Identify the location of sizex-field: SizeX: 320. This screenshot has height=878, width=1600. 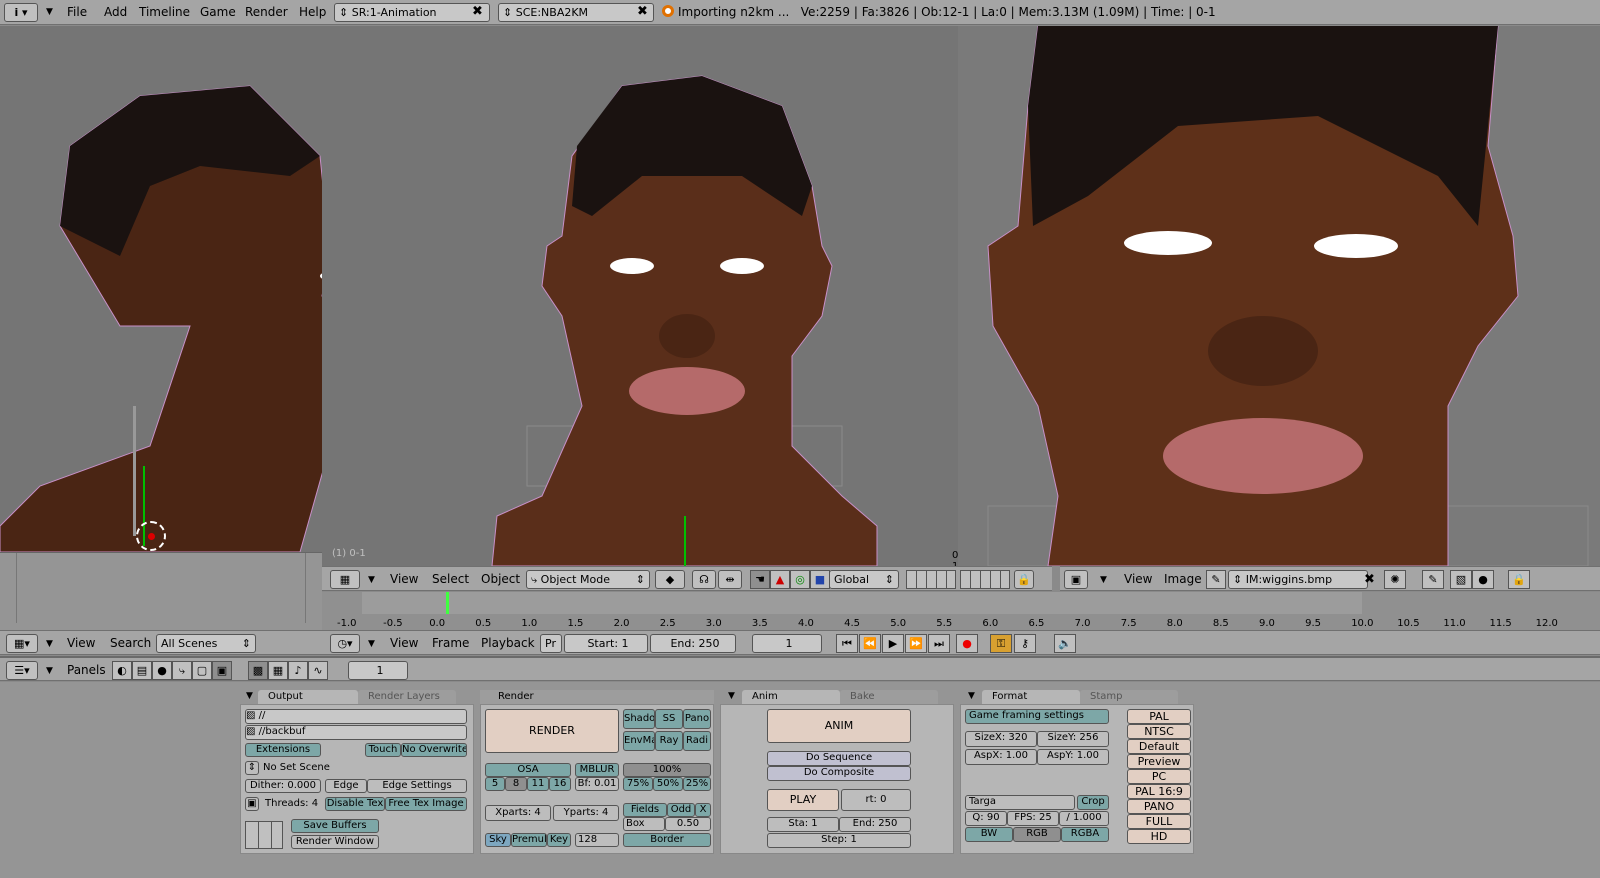
(1001, 739).